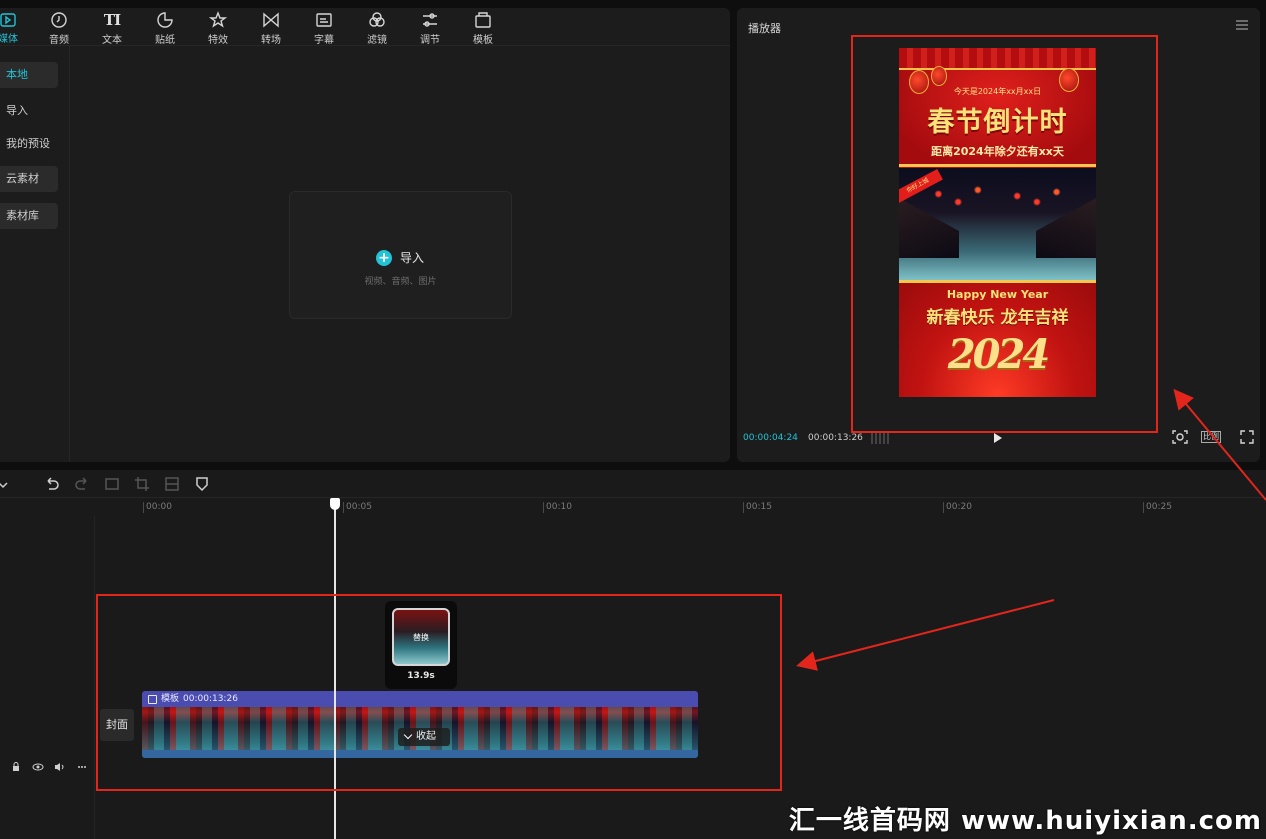 The width and height of the screenshot is (1266, 839). I want to click on play-button, so click(998, 438).